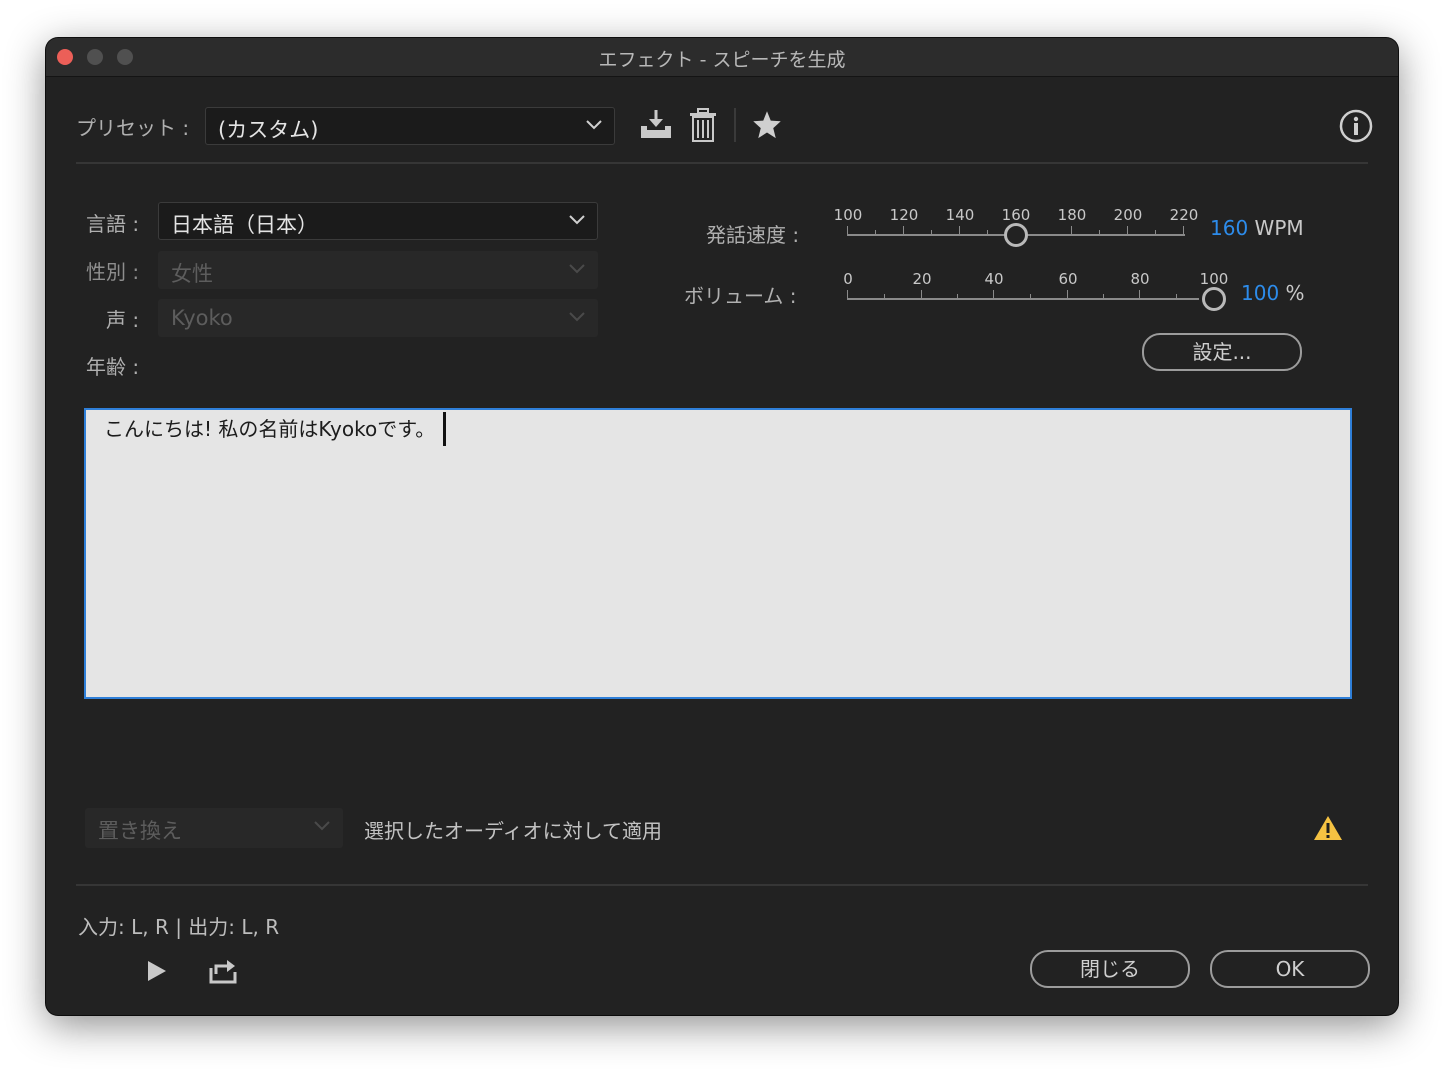 Image resolution: width=1444 pixels, height=1070 pixels. Describe the element at coordinates (1128, 215) in the screenshot. I see `speed-scale-label: 200` at that location.